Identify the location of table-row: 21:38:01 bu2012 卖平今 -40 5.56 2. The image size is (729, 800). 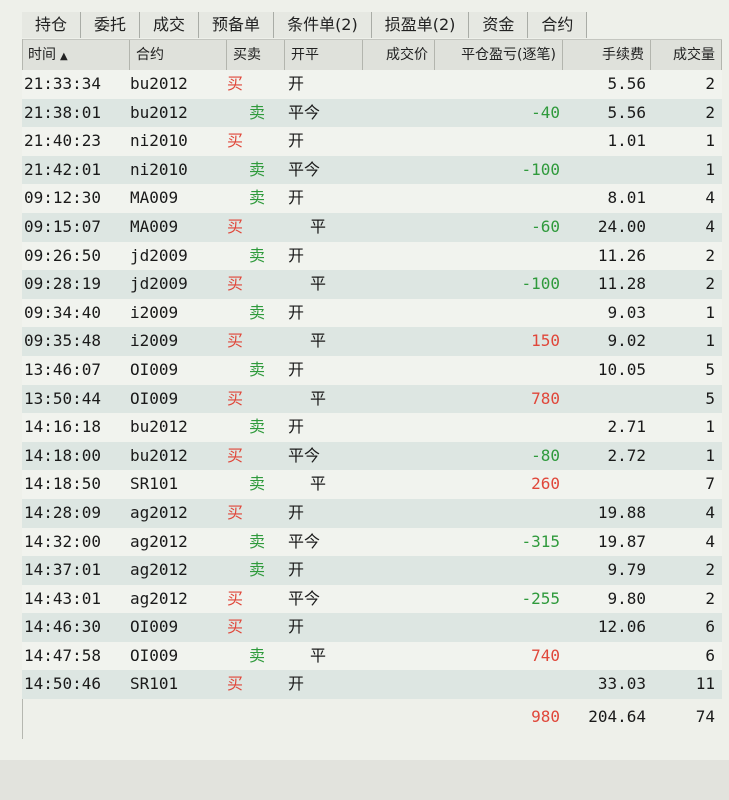
(372, 113).